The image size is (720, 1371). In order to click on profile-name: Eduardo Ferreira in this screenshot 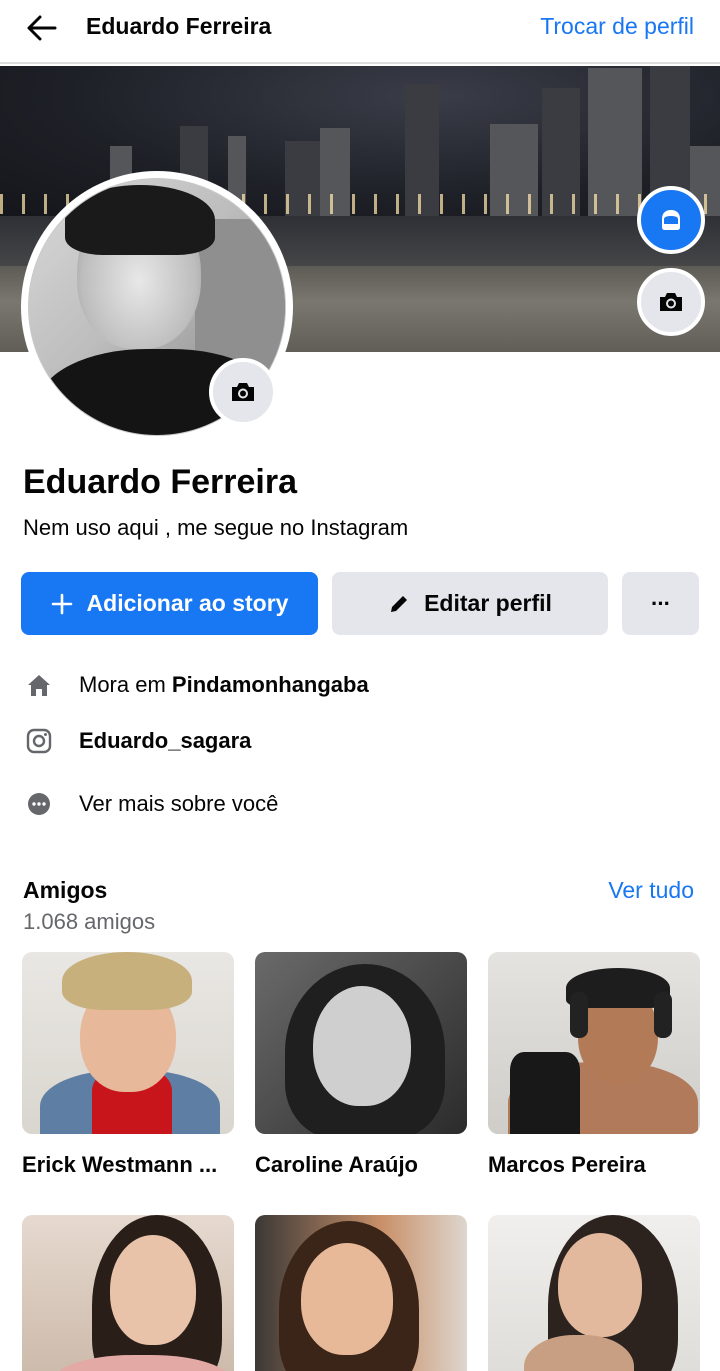, I will do `click(160, 482)`.